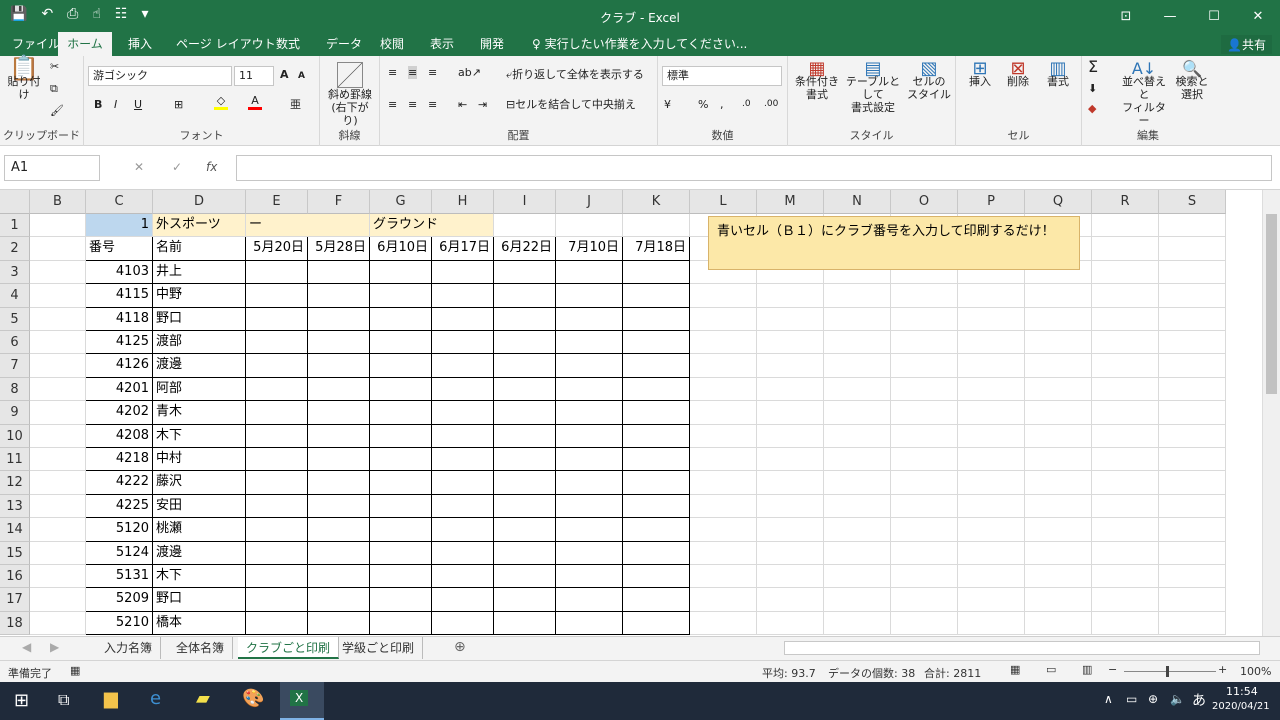  What do you see at coordinates (1170, 671) in the screenshot?
I see `zoom-slider` at bounding box center [1170, 671].